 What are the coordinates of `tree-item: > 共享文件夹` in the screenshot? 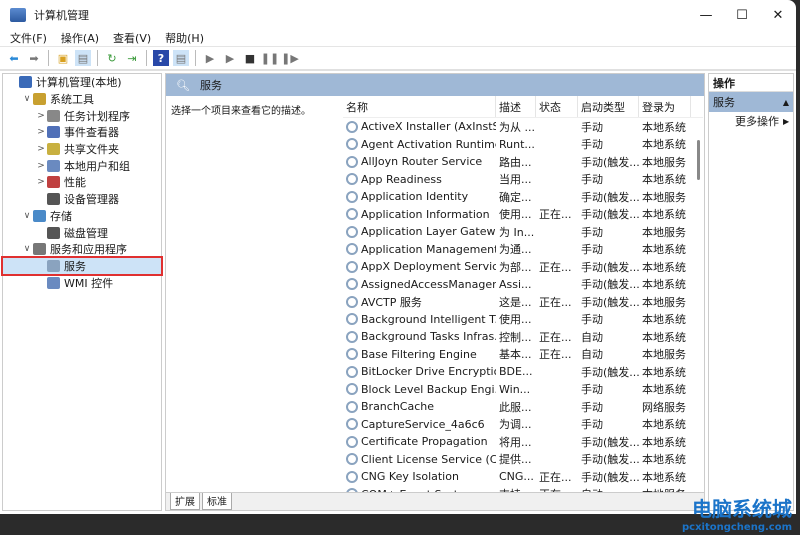 It's located at (82, 149).